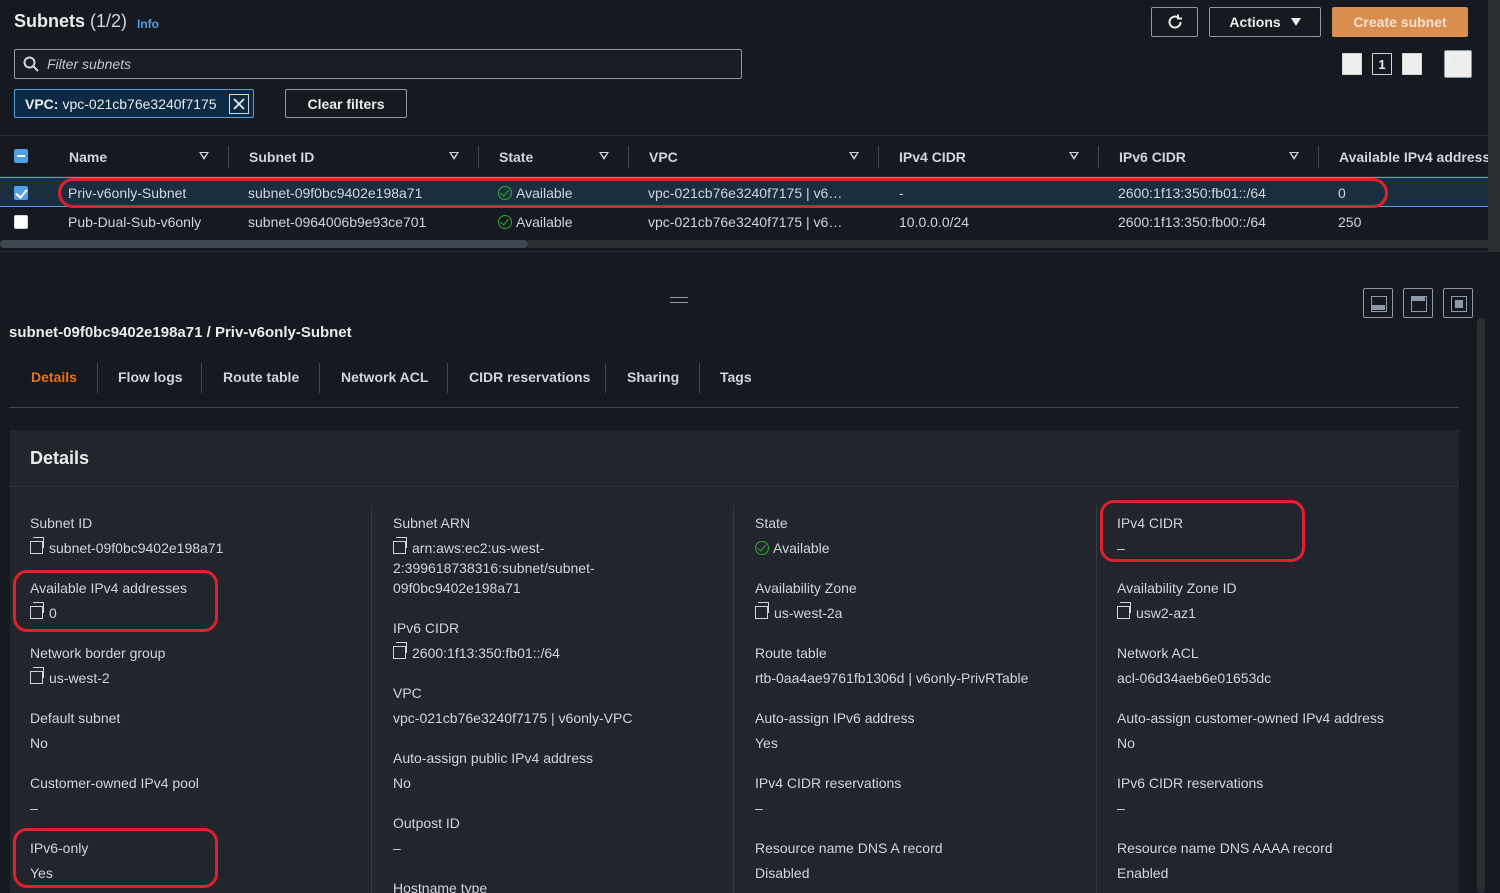 This screenshot has width=1500, height=893. What do you see at coordinates (88, 157) in the screenshot?
I see `column-name: Name` at bounding box center [88, 157].